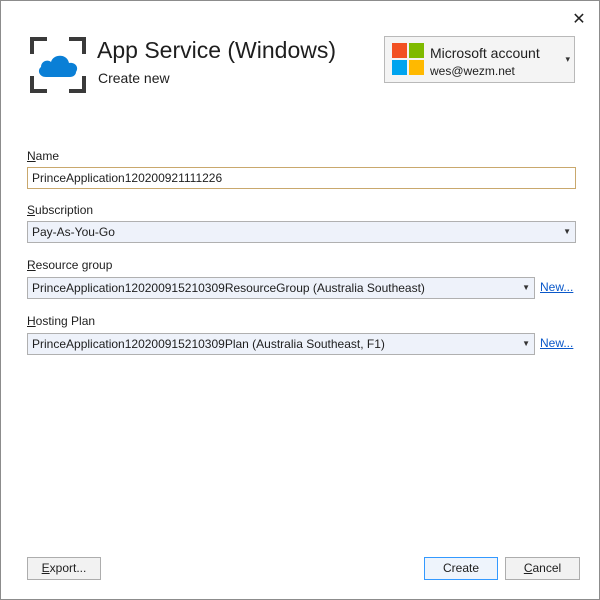 The width and height of the screenshot is (600, 600). I want to click on dialog-subtitle: Create new, so click(134, 78).